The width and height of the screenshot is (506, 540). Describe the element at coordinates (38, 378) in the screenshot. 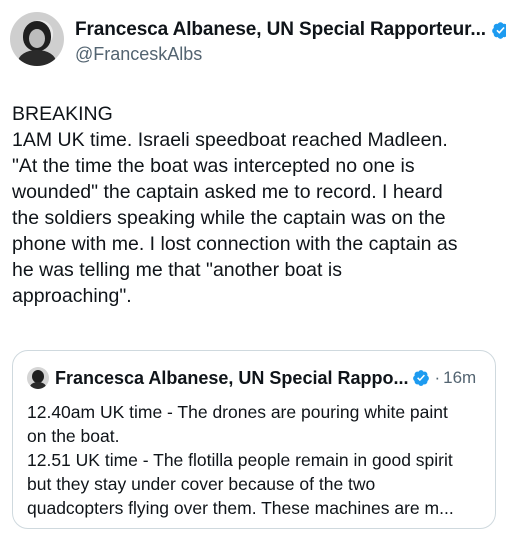

I see `quoted-avatar` at that location.